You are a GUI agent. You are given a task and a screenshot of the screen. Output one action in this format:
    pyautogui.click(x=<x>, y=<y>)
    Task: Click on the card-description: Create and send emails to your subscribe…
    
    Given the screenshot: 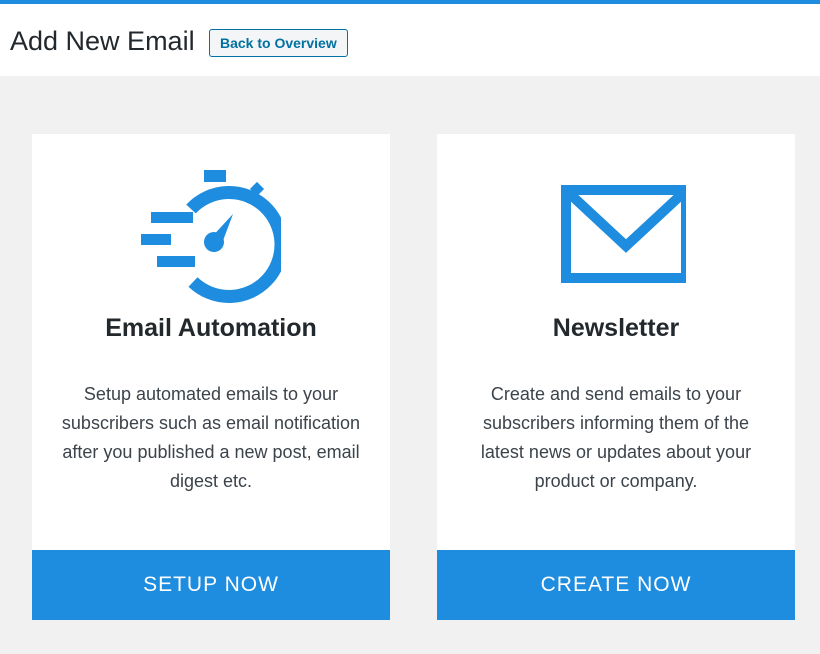 What is the action you would take?
    pyautogui.click(x=616, y=437)
    